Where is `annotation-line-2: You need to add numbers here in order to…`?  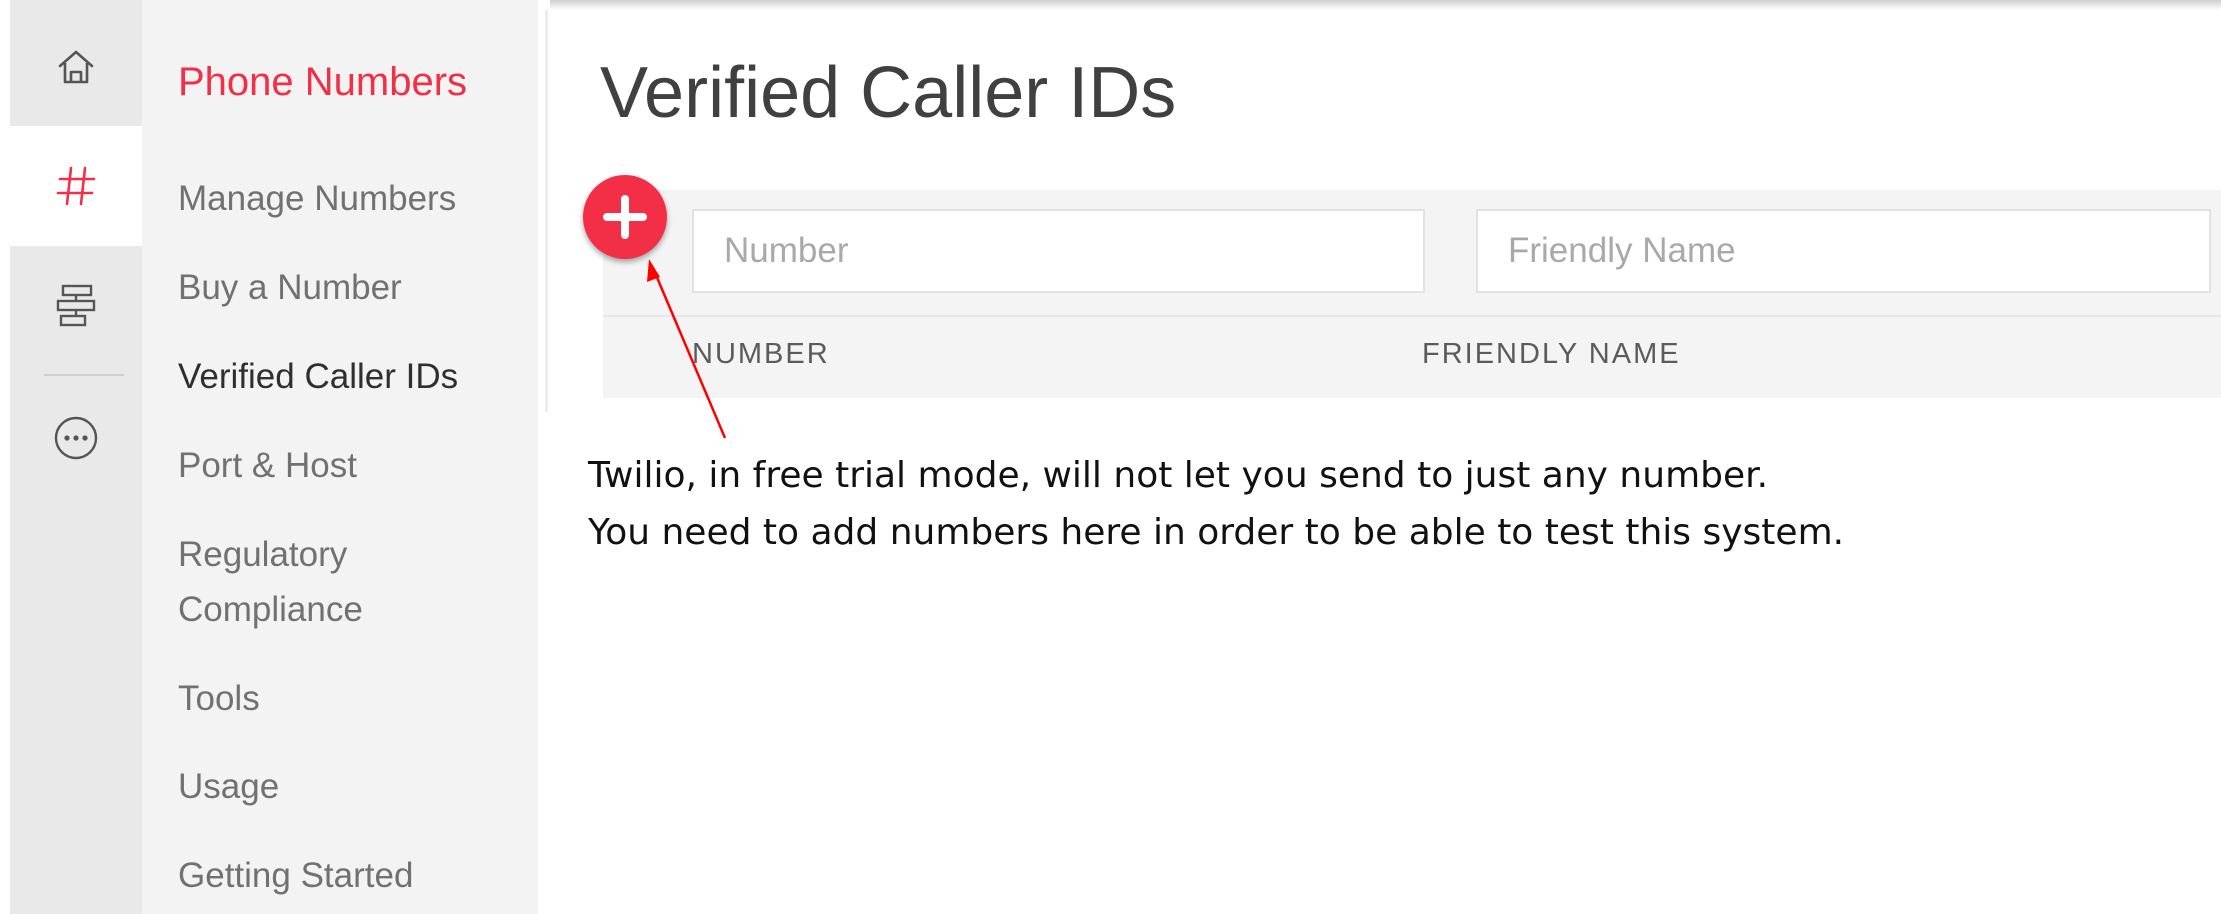
annotation-line-2: You need to add numbers here in order to… is located at coordinates (1216, 532).